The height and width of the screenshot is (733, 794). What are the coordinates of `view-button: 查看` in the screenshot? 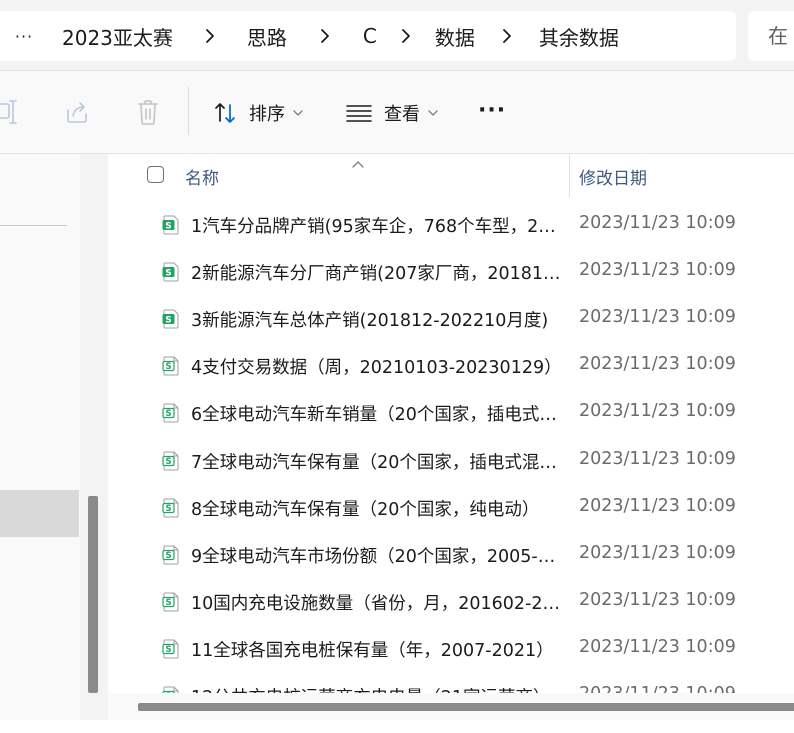 It's located at (392, 113).